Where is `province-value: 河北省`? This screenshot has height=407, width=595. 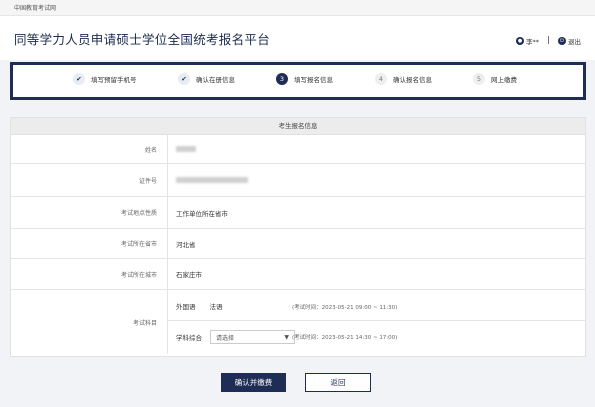
province-value: 河北省 is located at coordinates (186, 244).